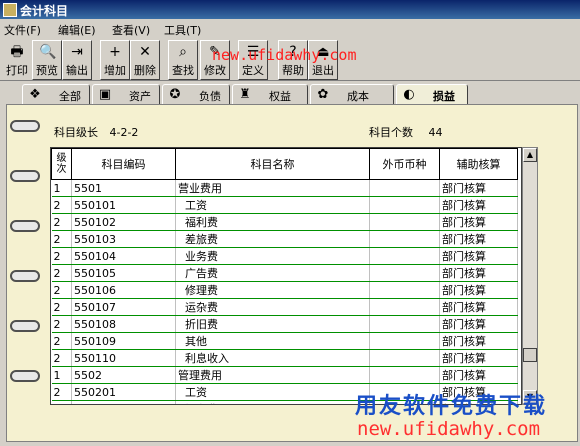 The height and width of the screenshot is (446, 580). What do you see at coordinates (183, 60) in the screenshot?
I see `find-button: ⌕ 查找` at bounding box center [183, 60].